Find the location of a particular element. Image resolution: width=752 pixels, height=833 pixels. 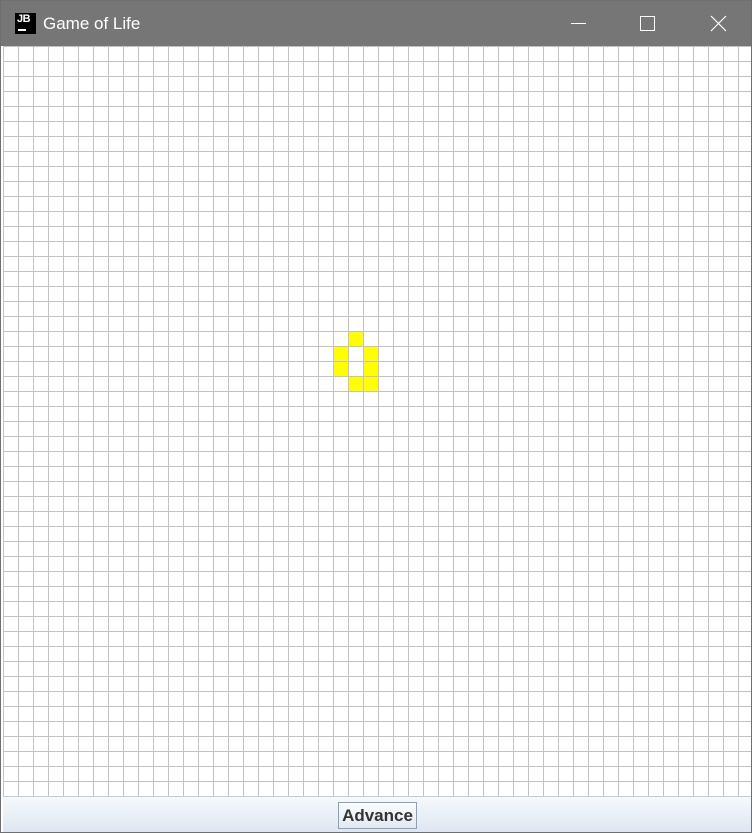

advance-button: Advance is located at coordinates (377, 815).